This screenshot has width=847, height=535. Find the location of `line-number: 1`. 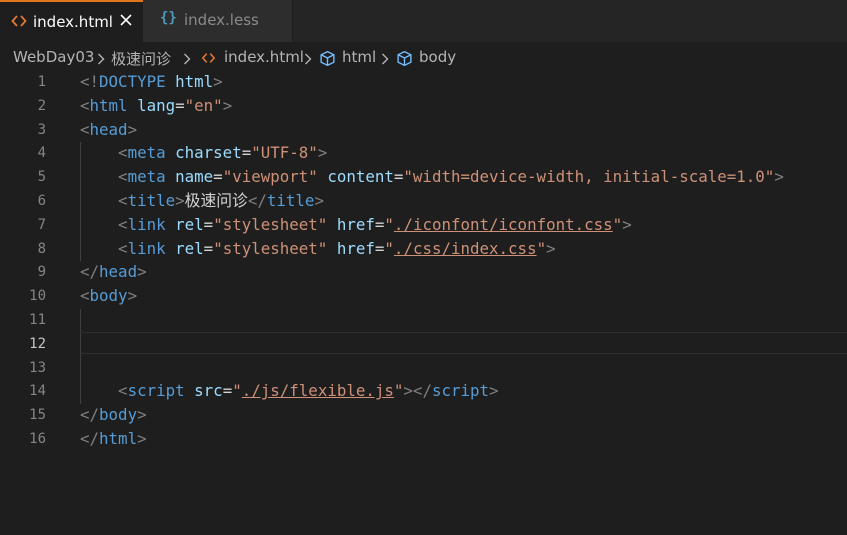

line-number: 1 is located at coordinates (41, 82).